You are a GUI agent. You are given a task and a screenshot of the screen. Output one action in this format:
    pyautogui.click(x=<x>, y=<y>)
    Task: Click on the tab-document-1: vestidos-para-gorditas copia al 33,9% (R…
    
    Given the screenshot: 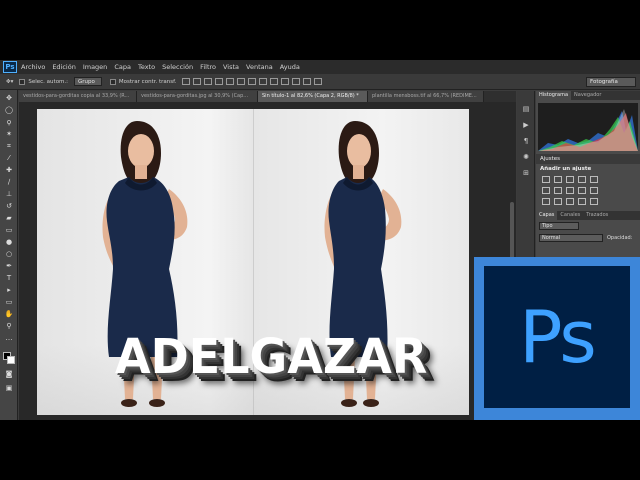 What is the action you would take?
    pyautogui.click(x=78, y=96)
    